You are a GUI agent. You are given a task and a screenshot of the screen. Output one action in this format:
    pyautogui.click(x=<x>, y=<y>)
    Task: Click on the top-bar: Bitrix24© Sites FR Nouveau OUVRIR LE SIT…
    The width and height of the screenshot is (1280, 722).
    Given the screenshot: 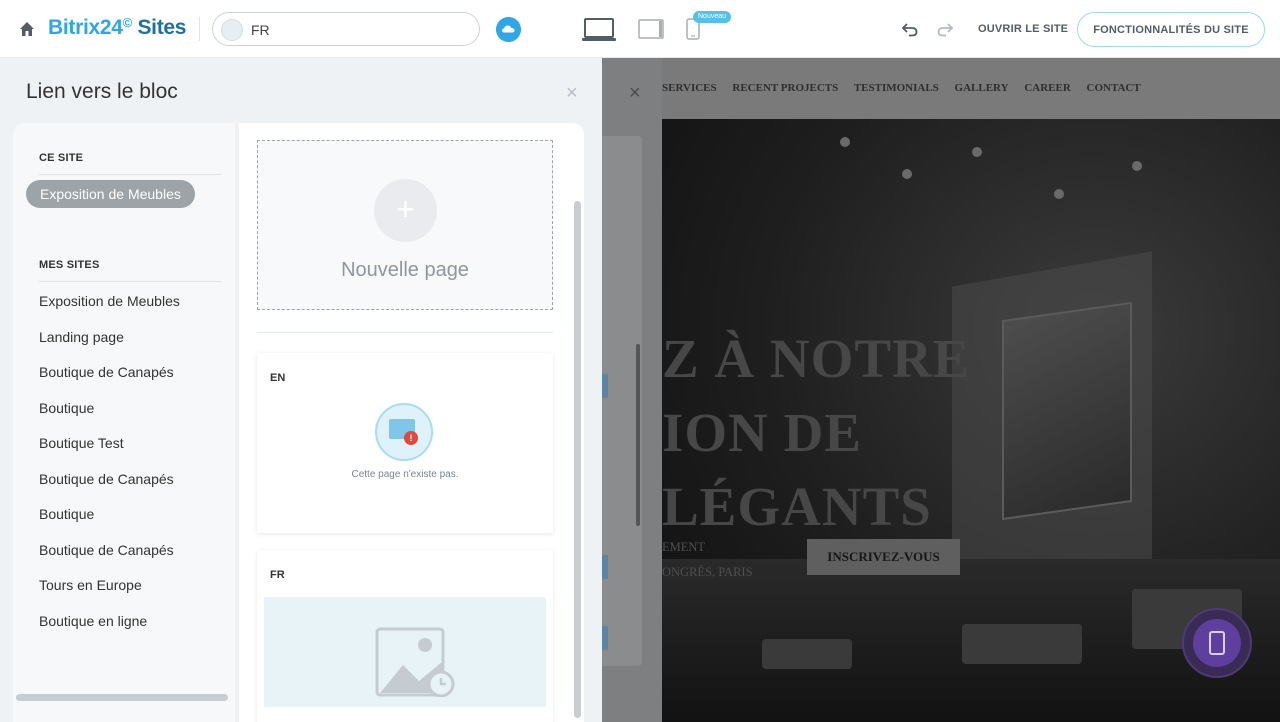 What is the action you would take?
    pyautogui.click(x=640, y=29)
    